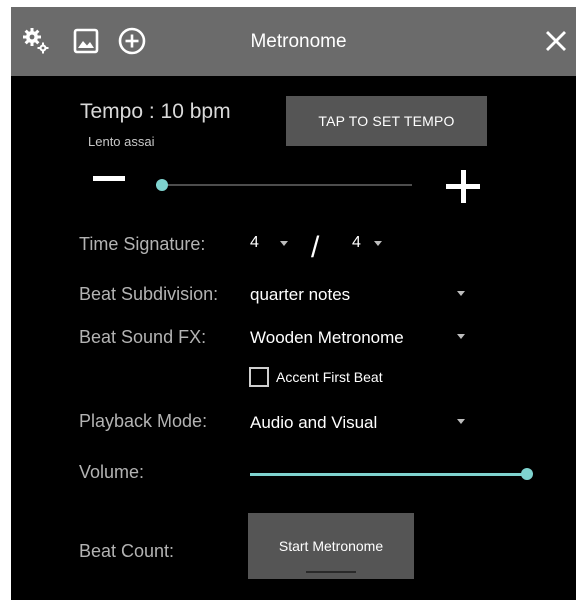  I want to click on accent-first-beat-label: Accent First Beat, so click(329, 377).